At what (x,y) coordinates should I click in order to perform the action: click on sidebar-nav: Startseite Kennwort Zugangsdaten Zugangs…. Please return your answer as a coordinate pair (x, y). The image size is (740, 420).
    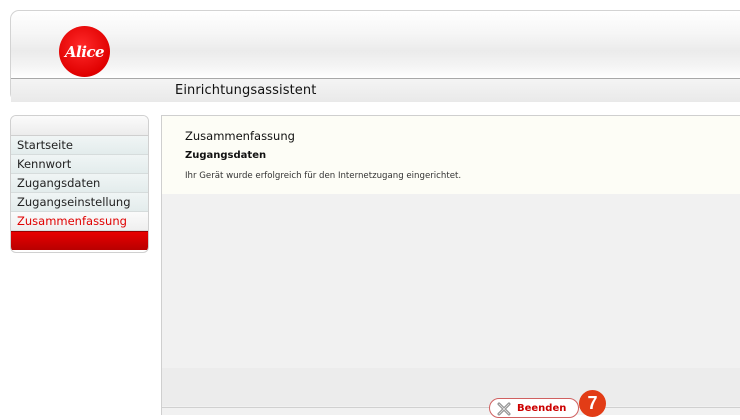
    Looking at the image, I should click on (79, 184).